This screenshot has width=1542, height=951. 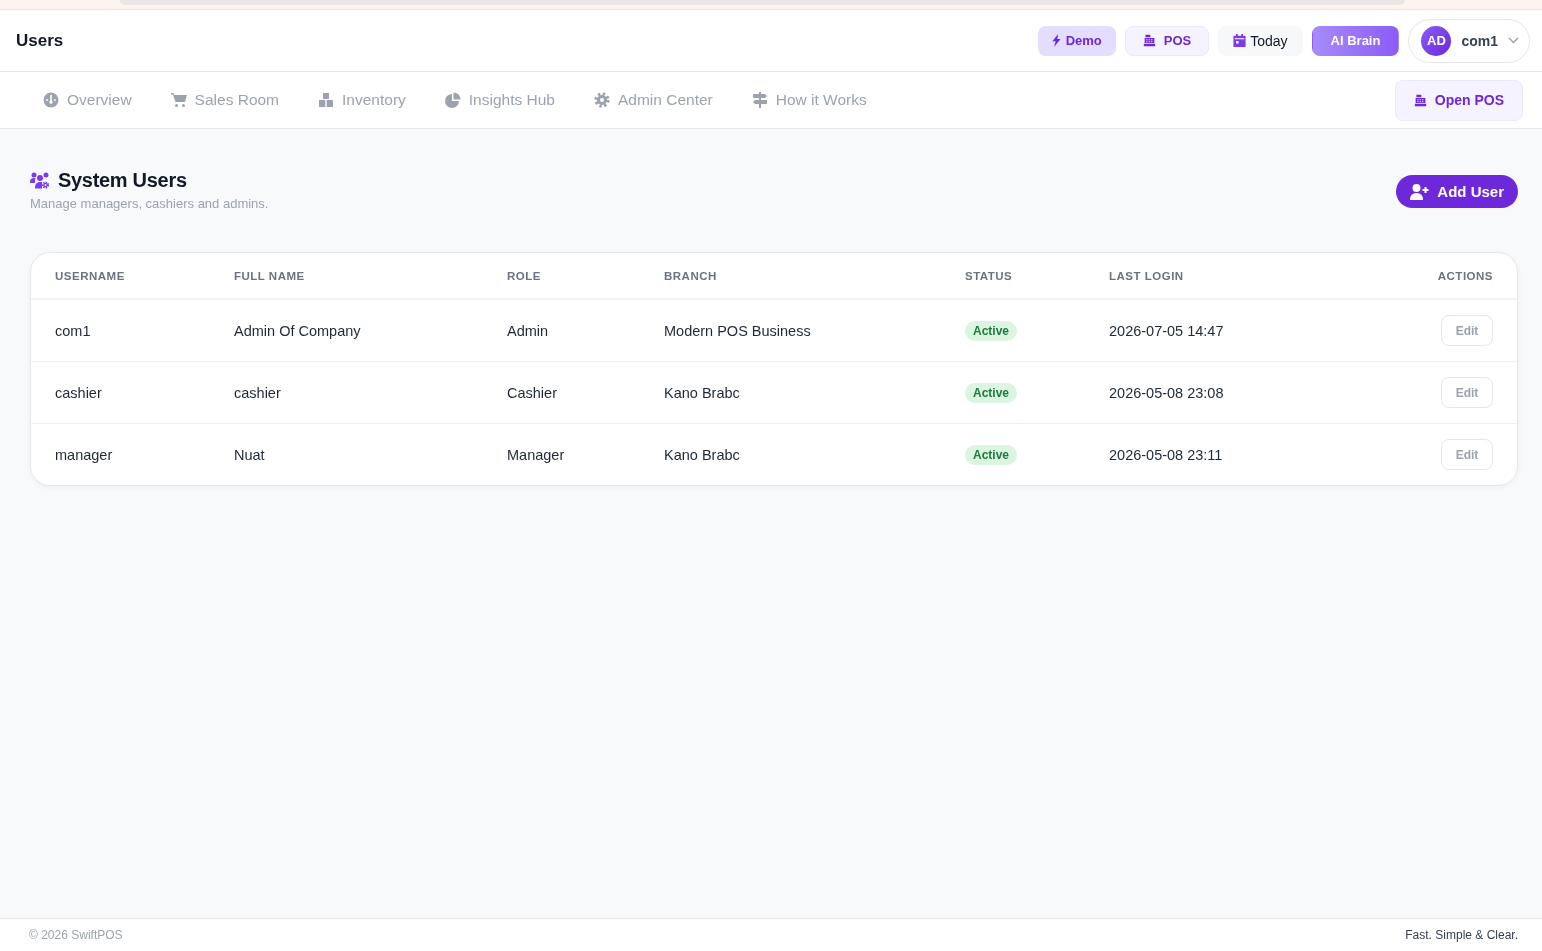 What do you see at coordinates (90, 275) in the screenshot?
I see `column-header: USERNAME` at bounding box center [90, 275].